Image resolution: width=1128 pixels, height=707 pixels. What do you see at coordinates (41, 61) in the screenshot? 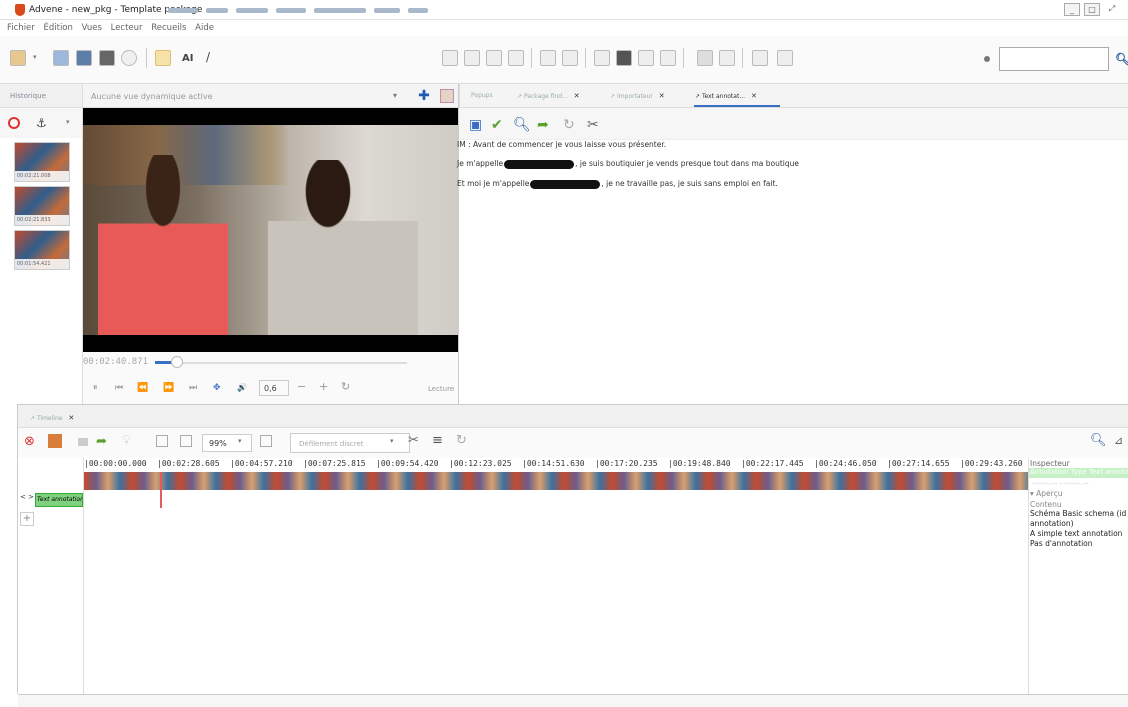
I see `new-package-dropdown-icon: ▾` at bounding box center [41, 61].